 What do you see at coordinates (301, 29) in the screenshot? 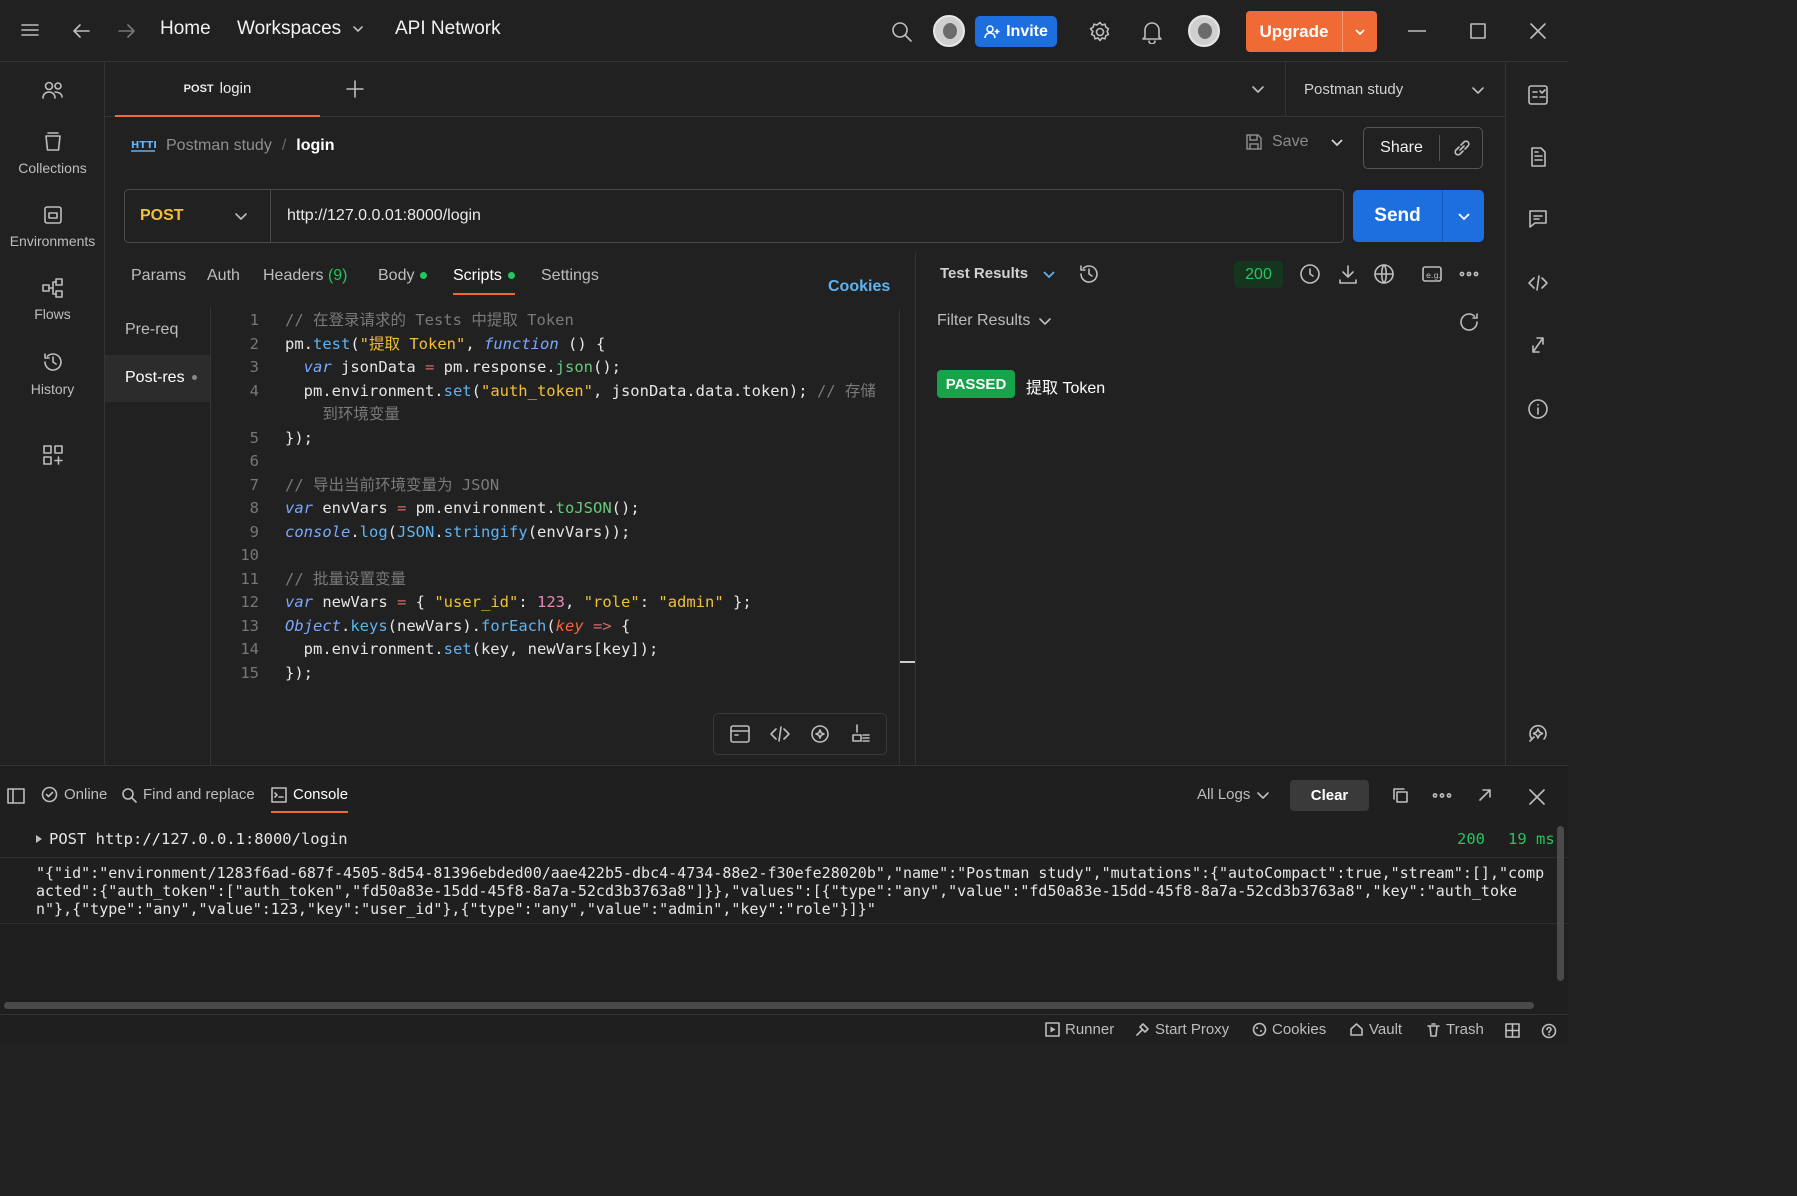
I see `nav-workspaces: Workspaces` at bounding box center [301, 29].